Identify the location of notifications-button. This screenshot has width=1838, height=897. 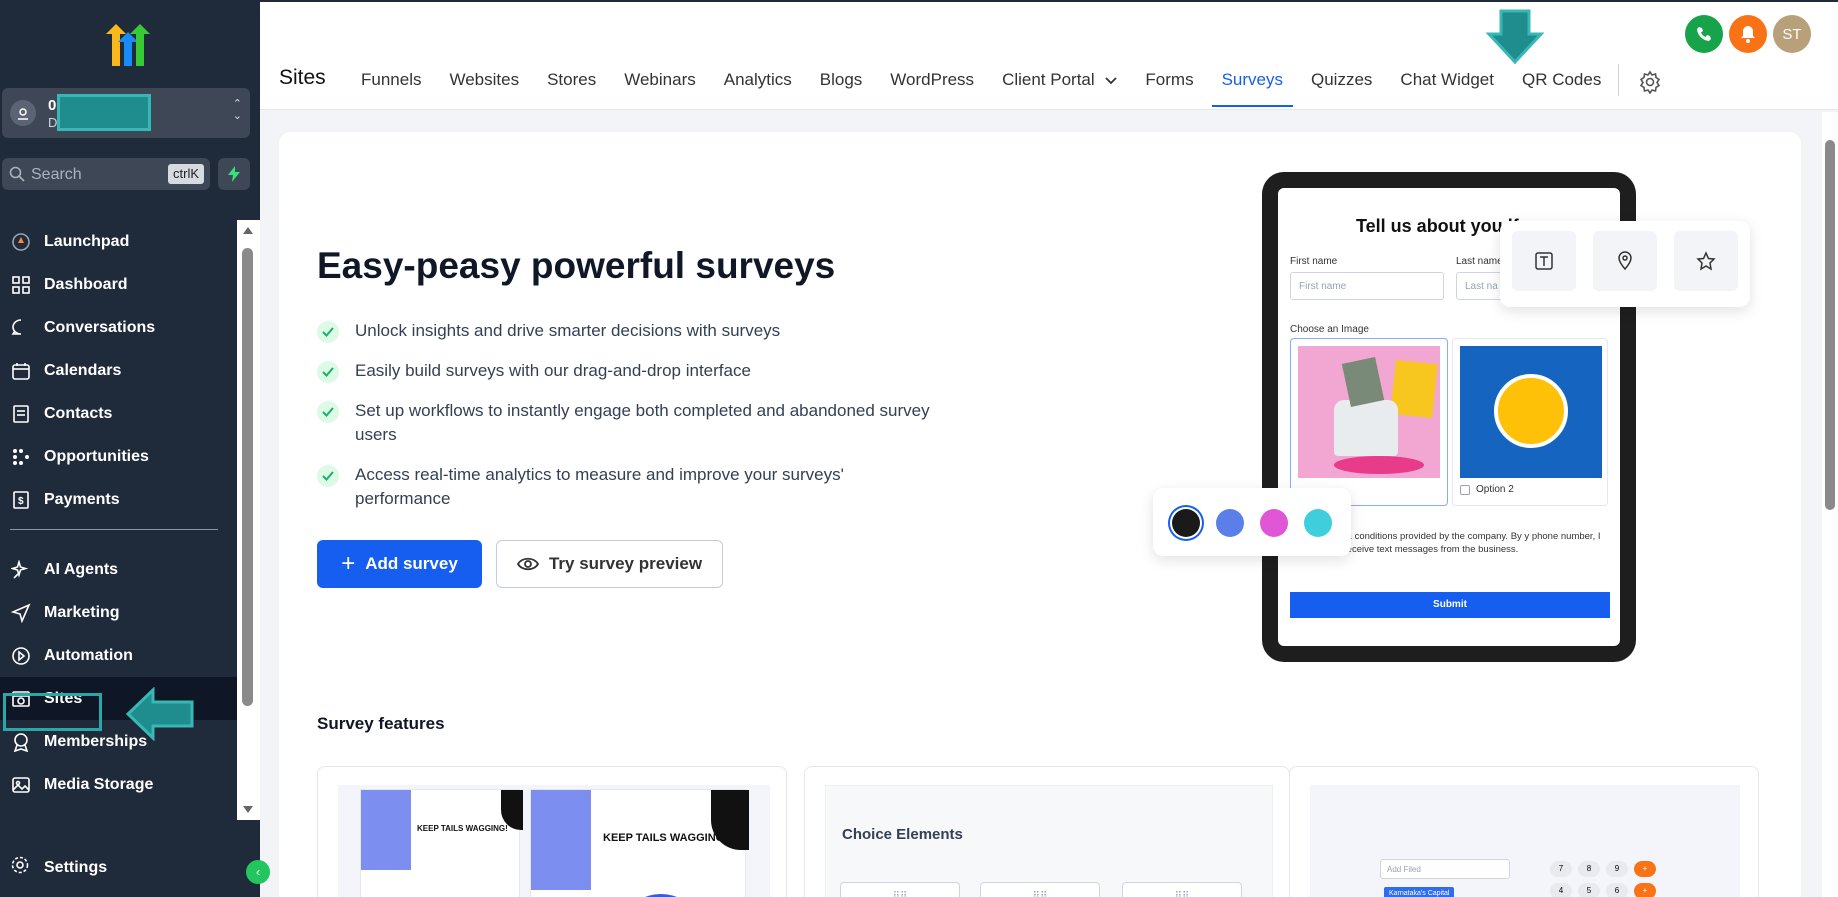
(1748, 34).